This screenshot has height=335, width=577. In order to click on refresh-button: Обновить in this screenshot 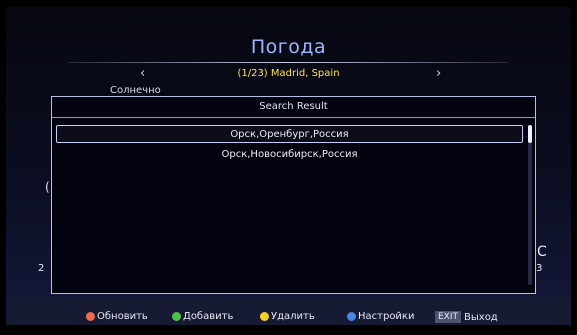, I will do `click(117, 316)`.